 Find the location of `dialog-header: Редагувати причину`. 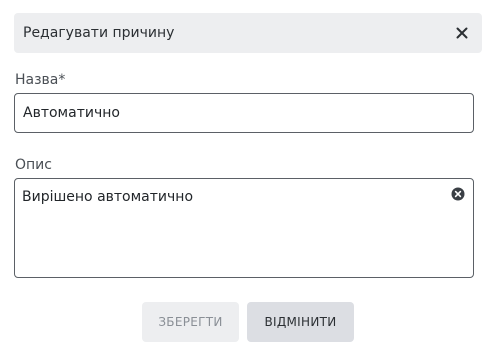

dialog-header: Редагувати причину is located at coordinates (248, 33).